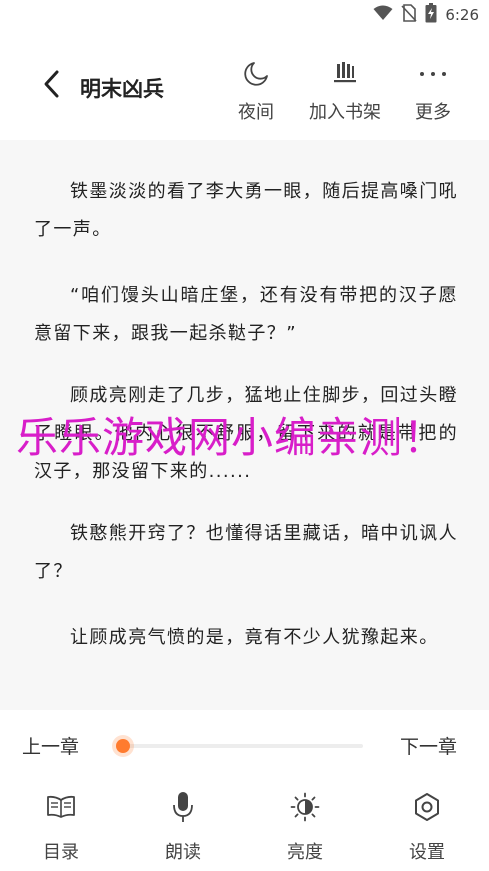 The height and width of the screenshot is (871, 489). Describe the element at coordinates (183, 827) in the screenshot. I see `toolbar-read-aloud: 朗读` at that location.